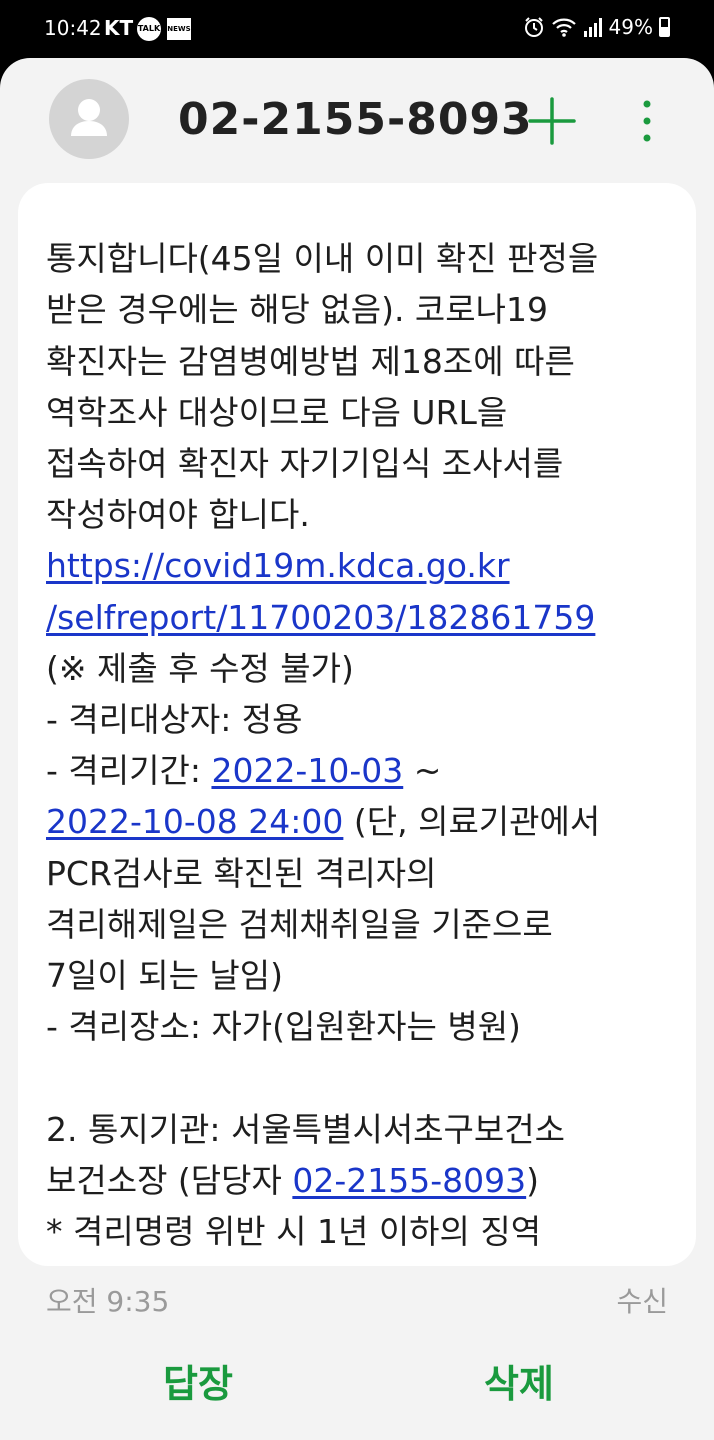 The image size is (714, 1440). Describe the element at coordinates (198, 1380) in the screenshot. I see `reply-button: 답장` at that location.